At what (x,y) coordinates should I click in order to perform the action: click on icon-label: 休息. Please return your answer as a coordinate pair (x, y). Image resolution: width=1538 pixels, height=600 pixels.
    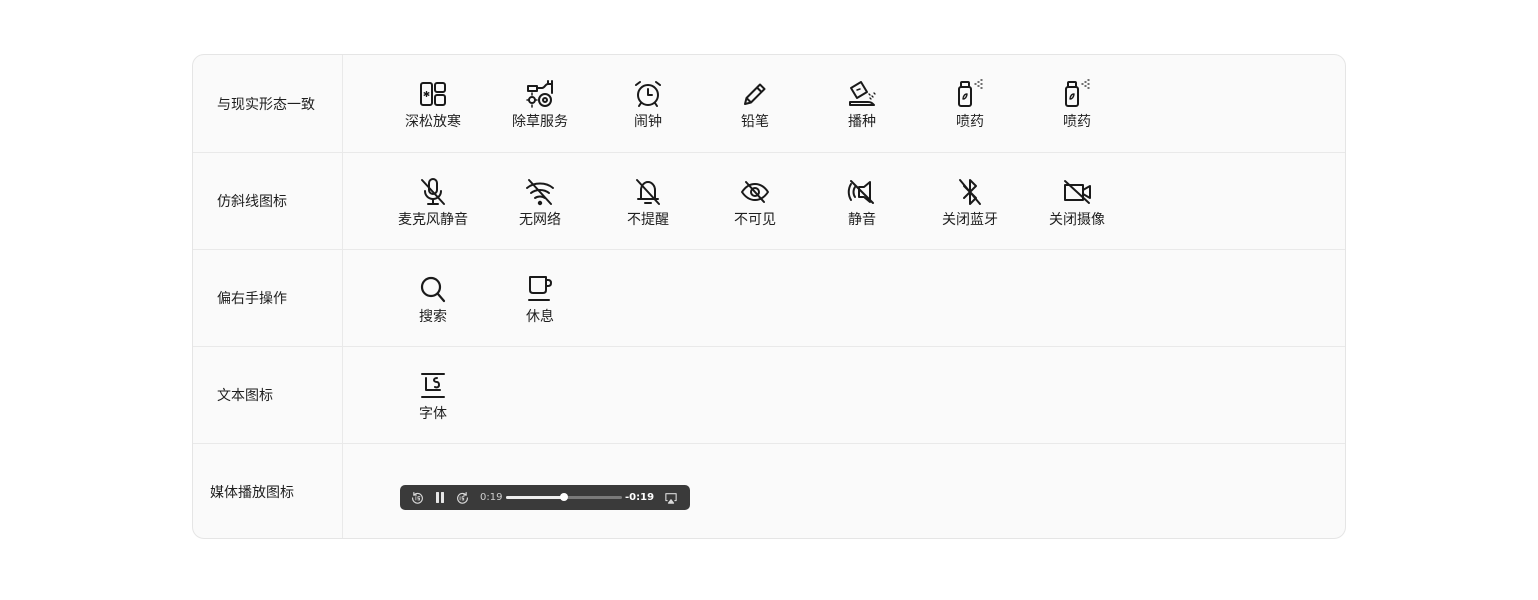
    Looking at the image, I should click on (540, 317).